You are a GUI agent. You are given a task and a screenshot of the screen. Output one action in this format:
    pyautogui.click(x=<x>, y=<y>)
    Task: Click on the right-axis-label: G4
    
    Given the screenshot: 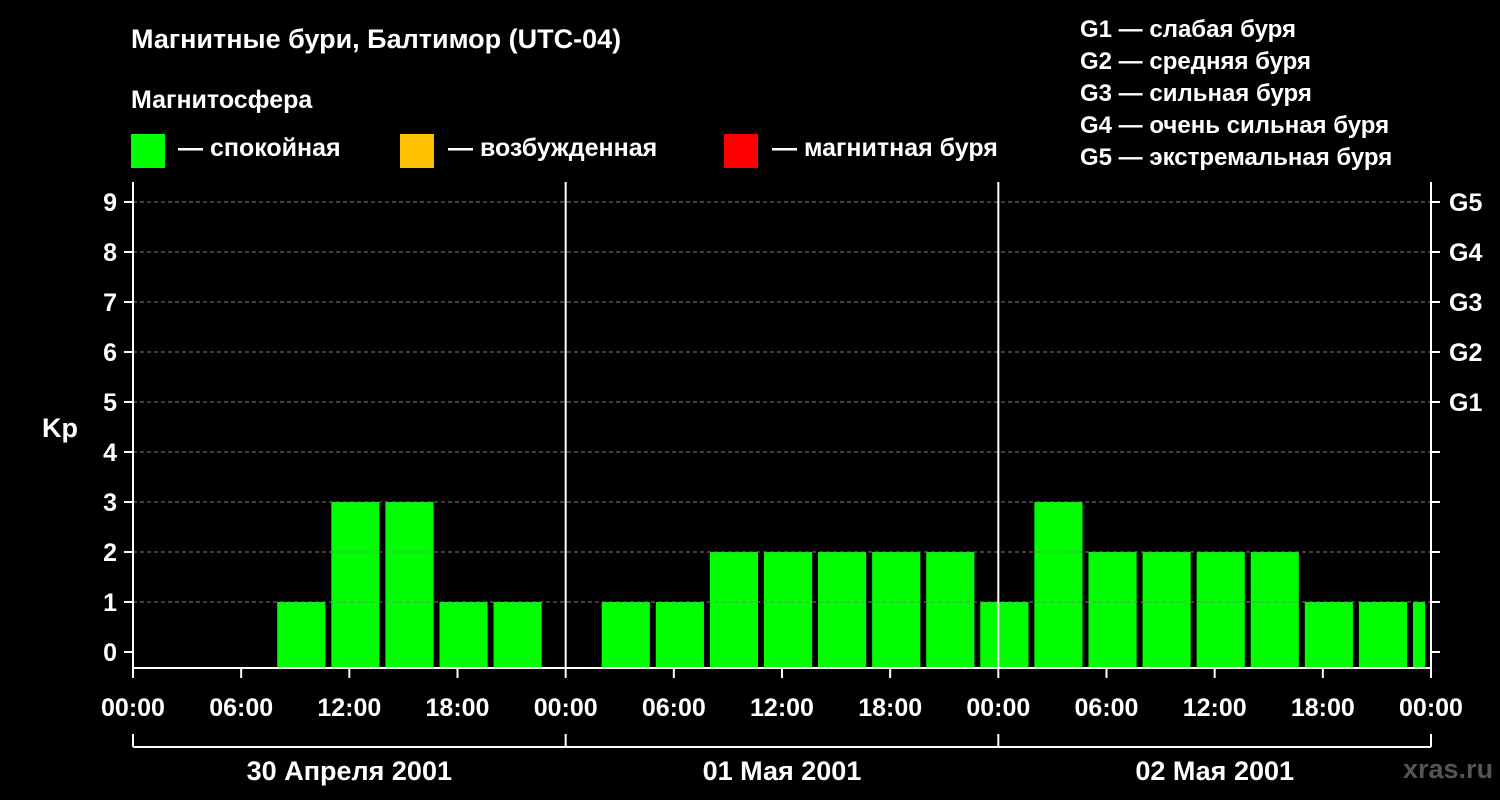 What is the action you would take?
    pyautogui.click(x=1465, y=253)
    